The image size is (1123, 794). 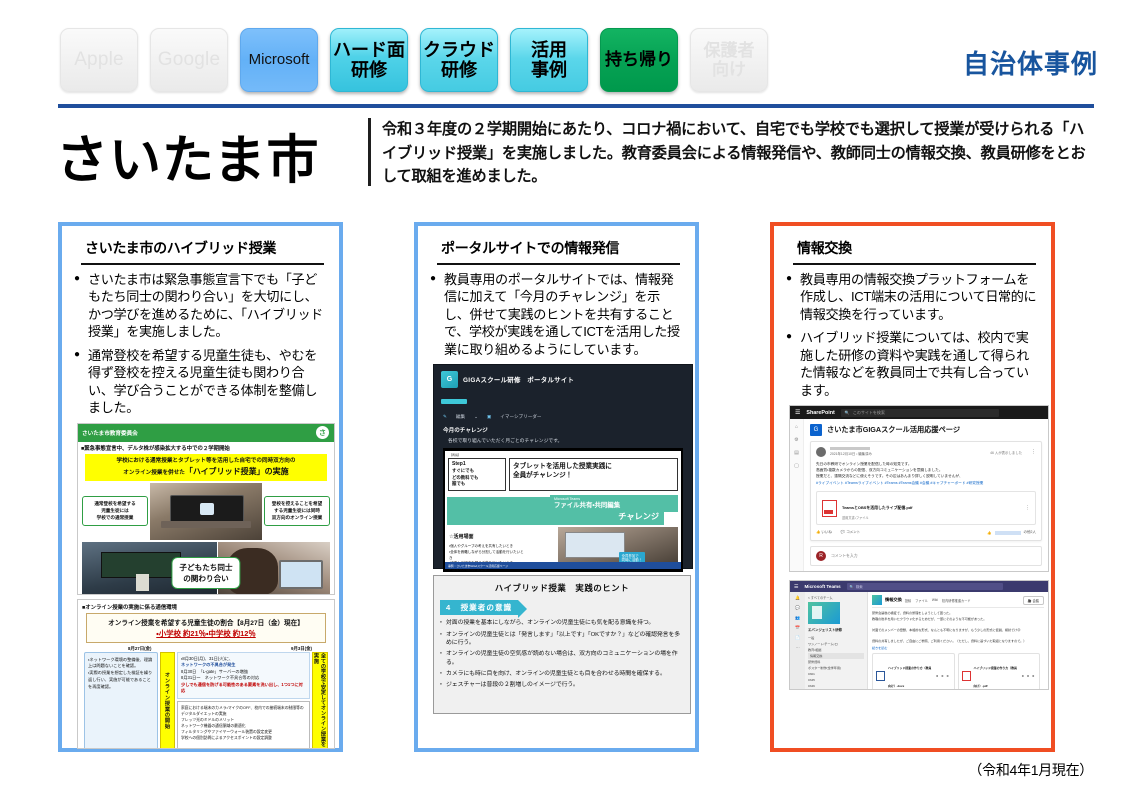 I want to click on tab-wiki: Wiki, so click(x=935, y=600).